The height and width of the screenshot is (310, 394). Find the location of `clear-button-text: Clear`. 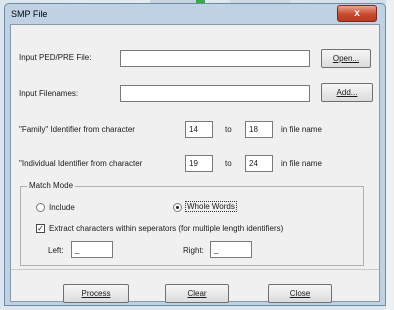

clear-button-text: Clear is located at coordinates (197, 293).